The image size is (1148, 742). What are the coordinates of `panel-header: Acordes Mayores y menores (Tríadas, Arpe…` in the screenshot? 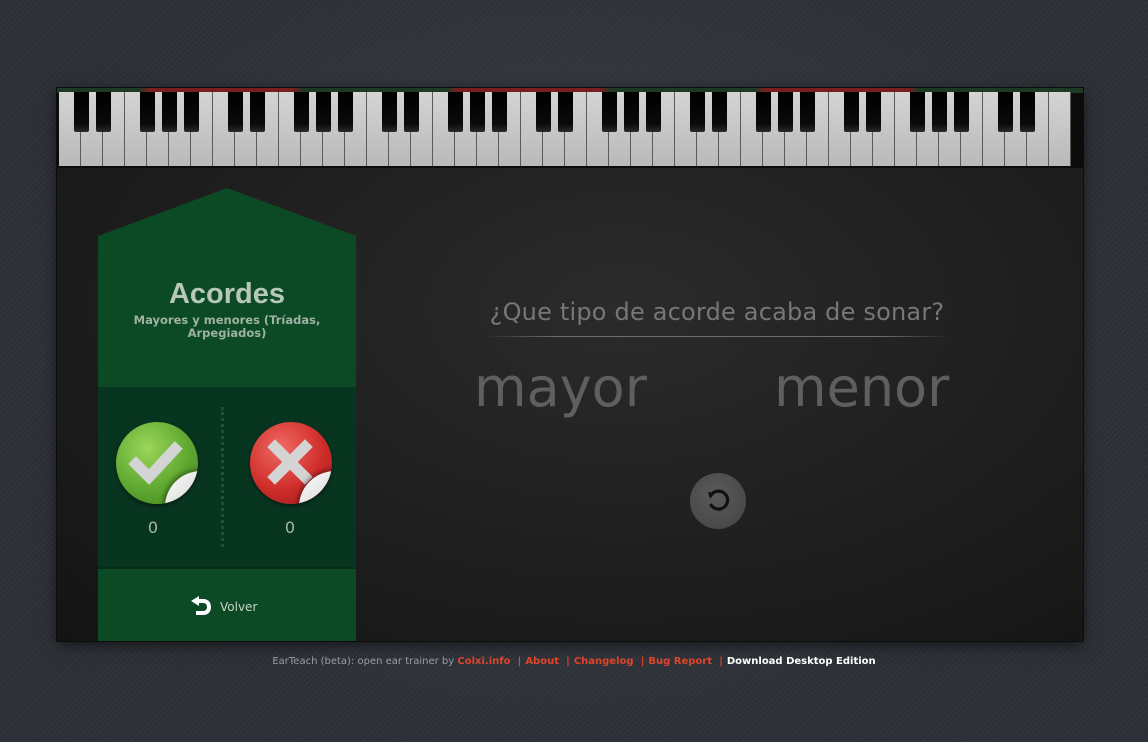 It's located at (227, 311).